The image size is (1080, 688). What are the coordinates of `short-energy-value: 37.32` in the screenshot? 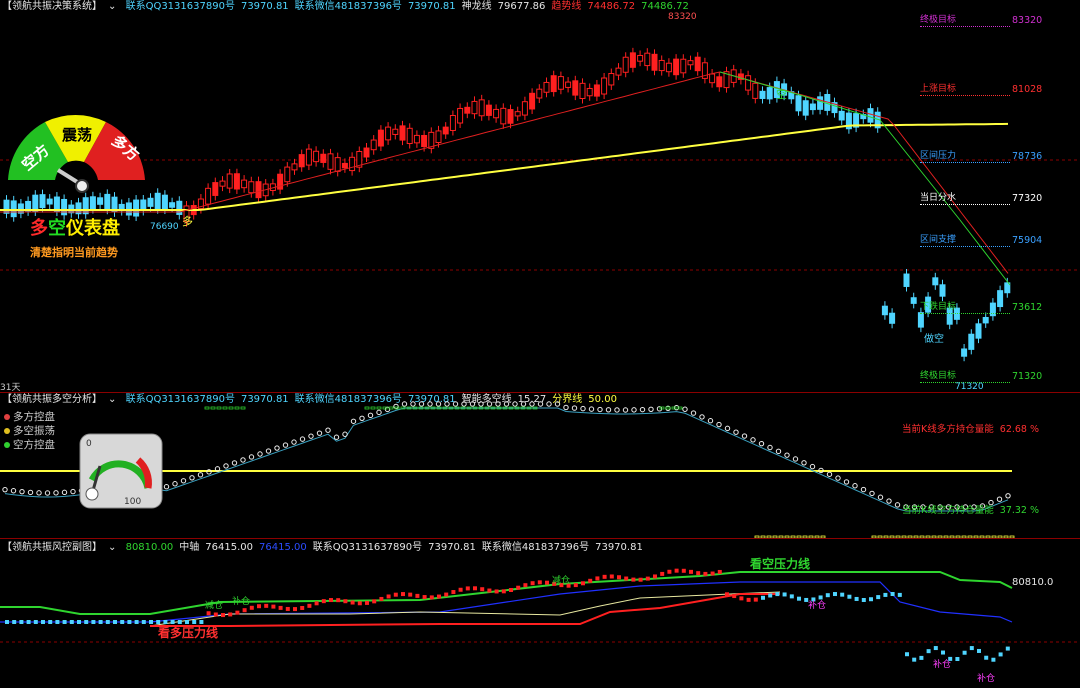 It's located at (1013, 510).